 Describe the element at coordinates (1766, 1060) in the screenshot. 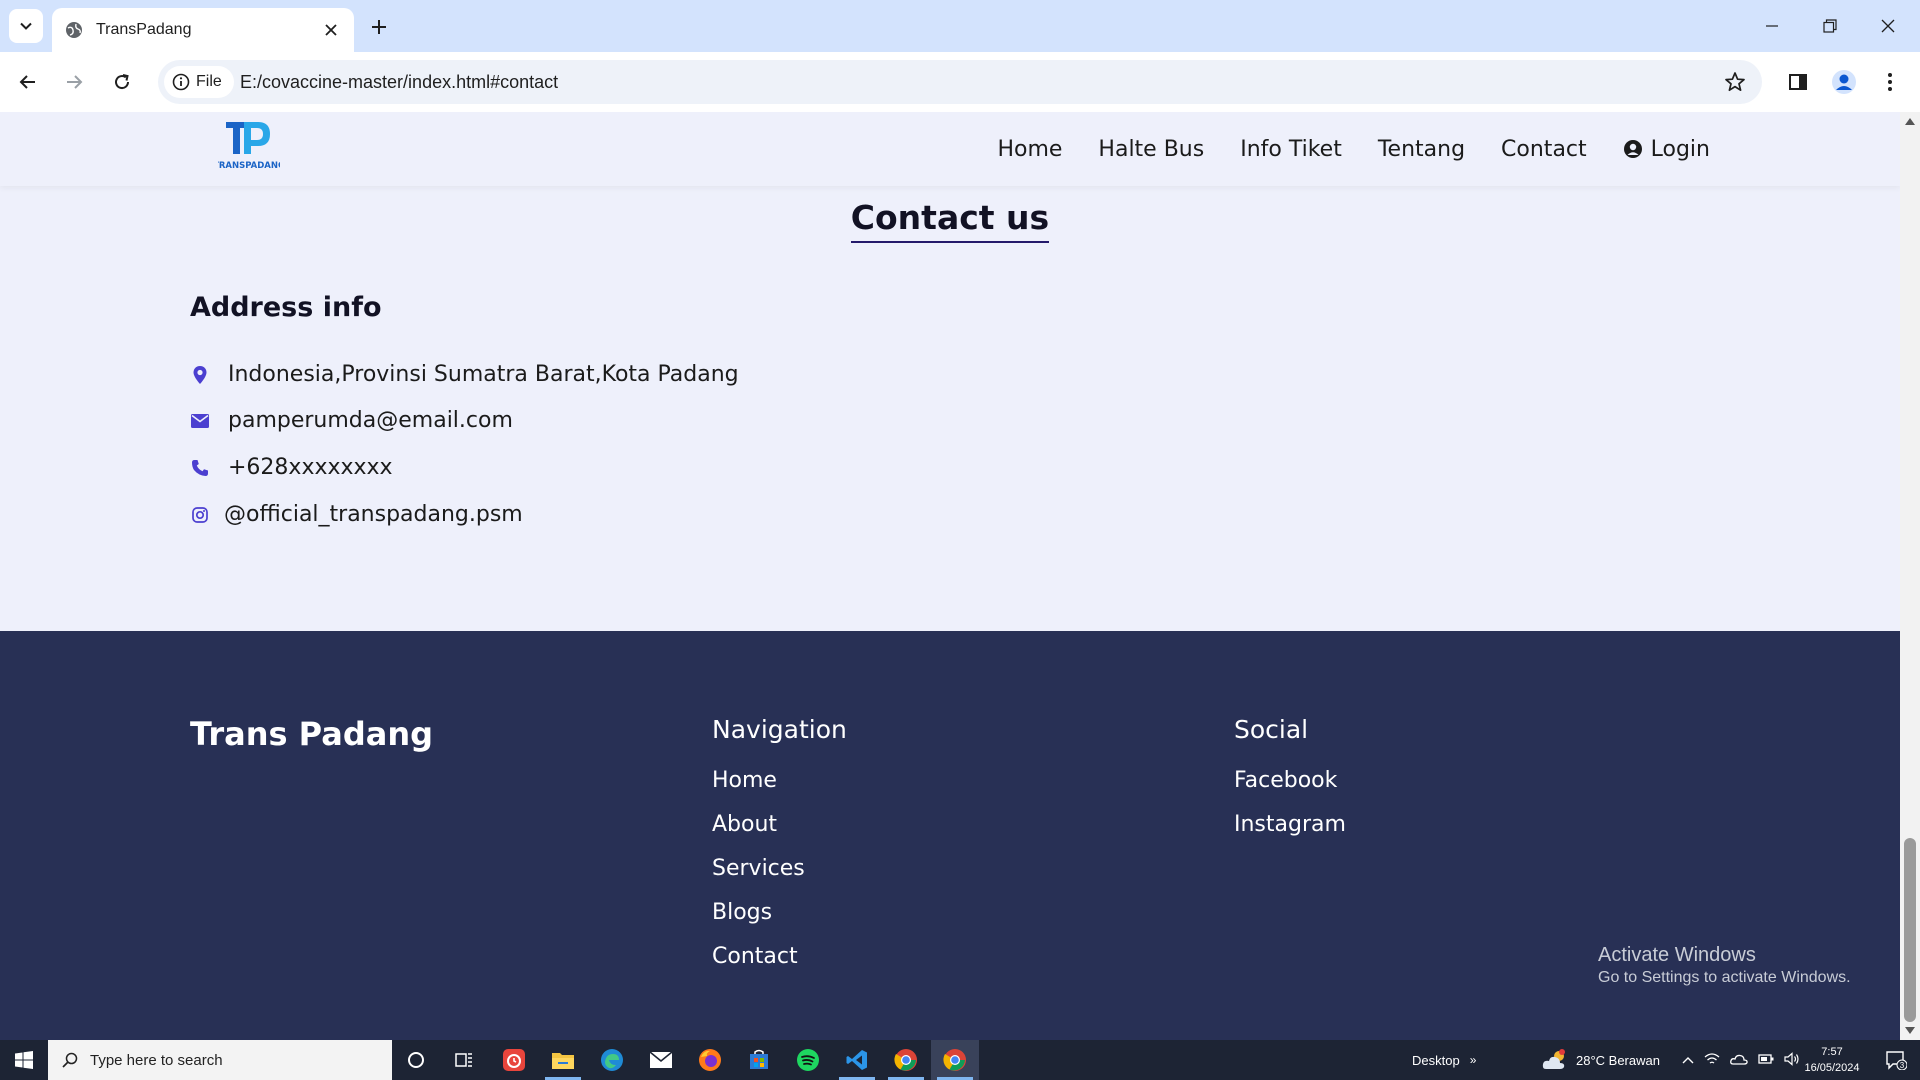

I see `battery-icon` at that location.